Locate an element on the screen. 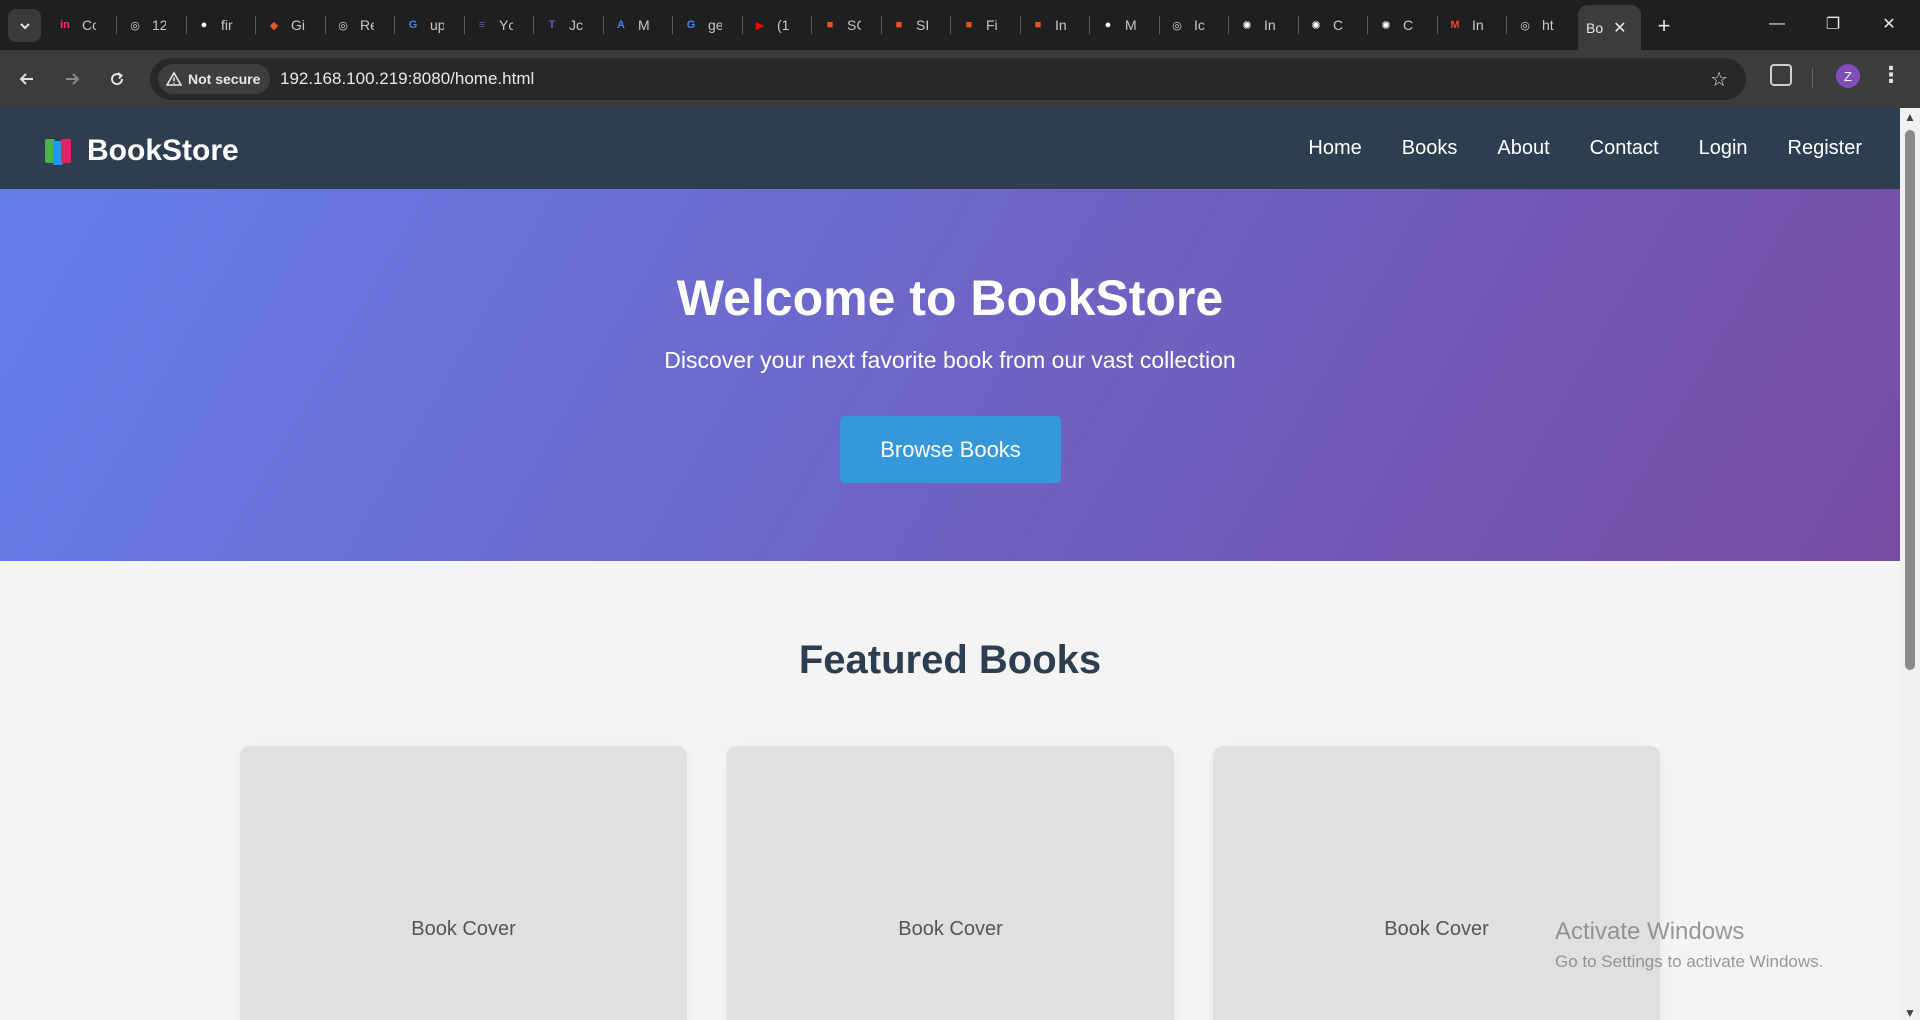  warning-icon is located at coordinates (174, 78).